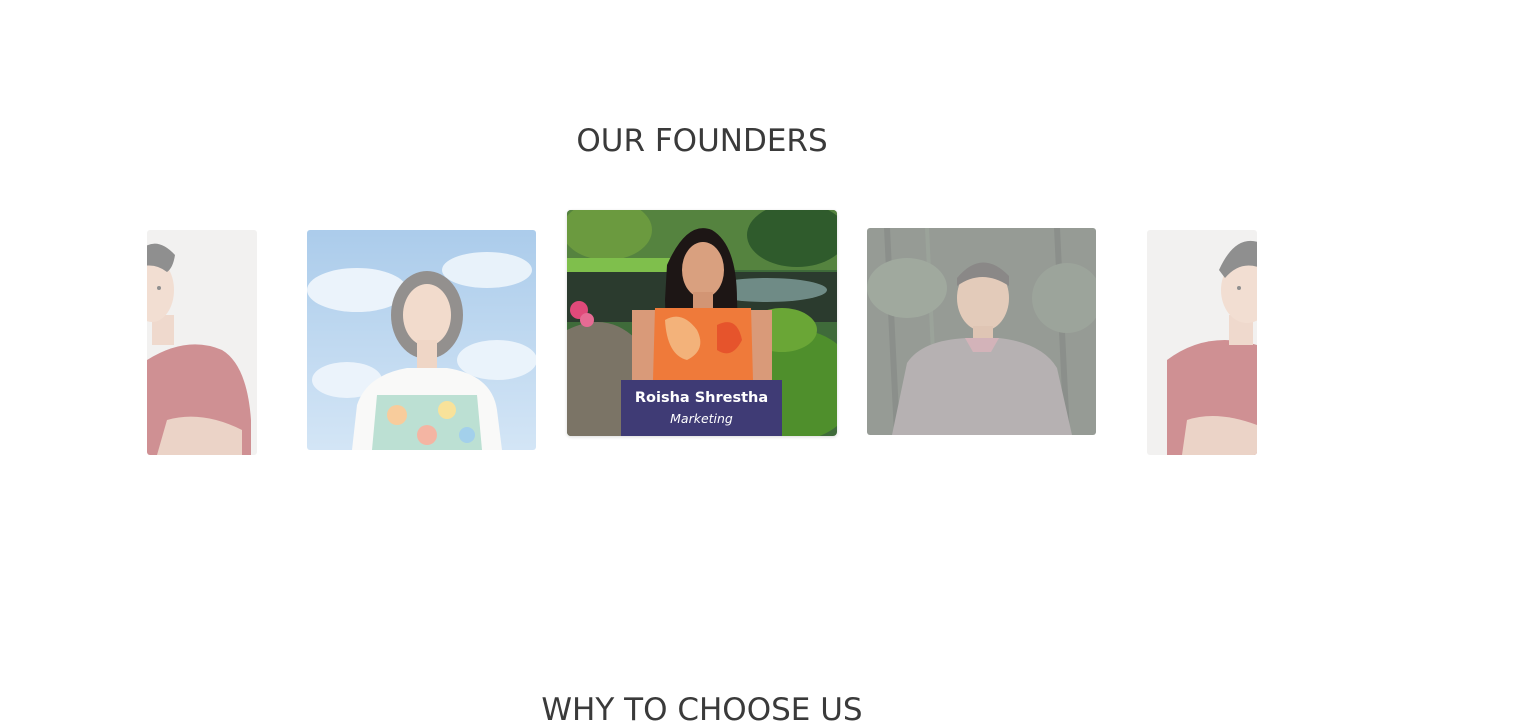  Describe the element at coordinates (702, 323) in the screenshot. I see `founder-card-active: Roisha Shrestha Marketing` at that location.